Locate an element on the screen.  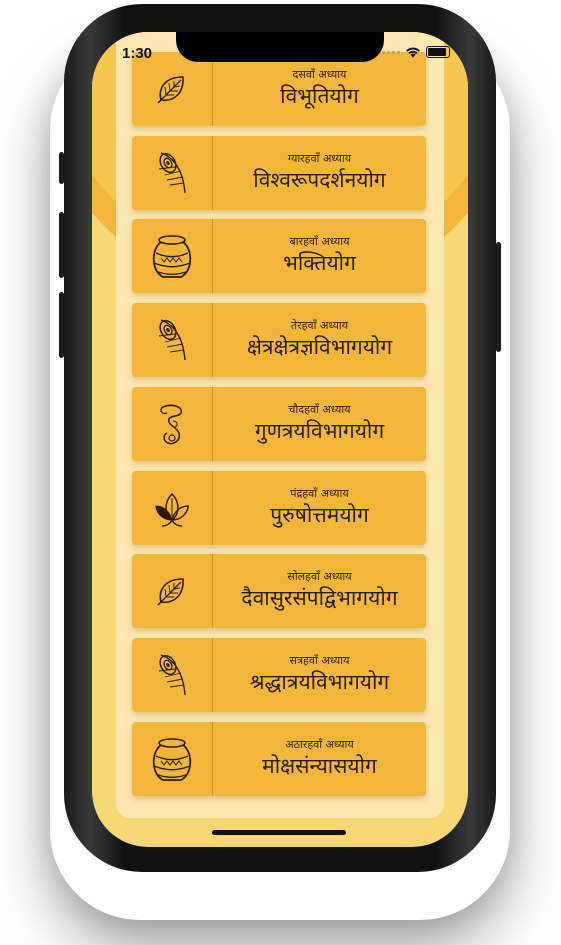
chapter-card: दसवाँ अध्याय विभूतियोग is located at coordinates (279, 89).